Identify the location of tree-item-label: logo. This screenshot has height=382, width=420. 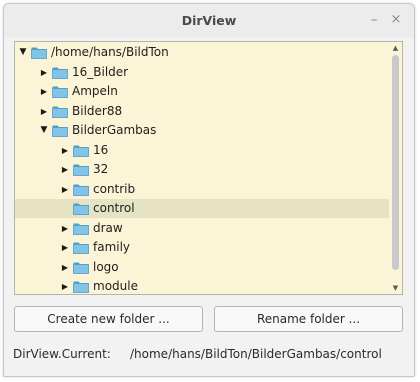
(106, 266).